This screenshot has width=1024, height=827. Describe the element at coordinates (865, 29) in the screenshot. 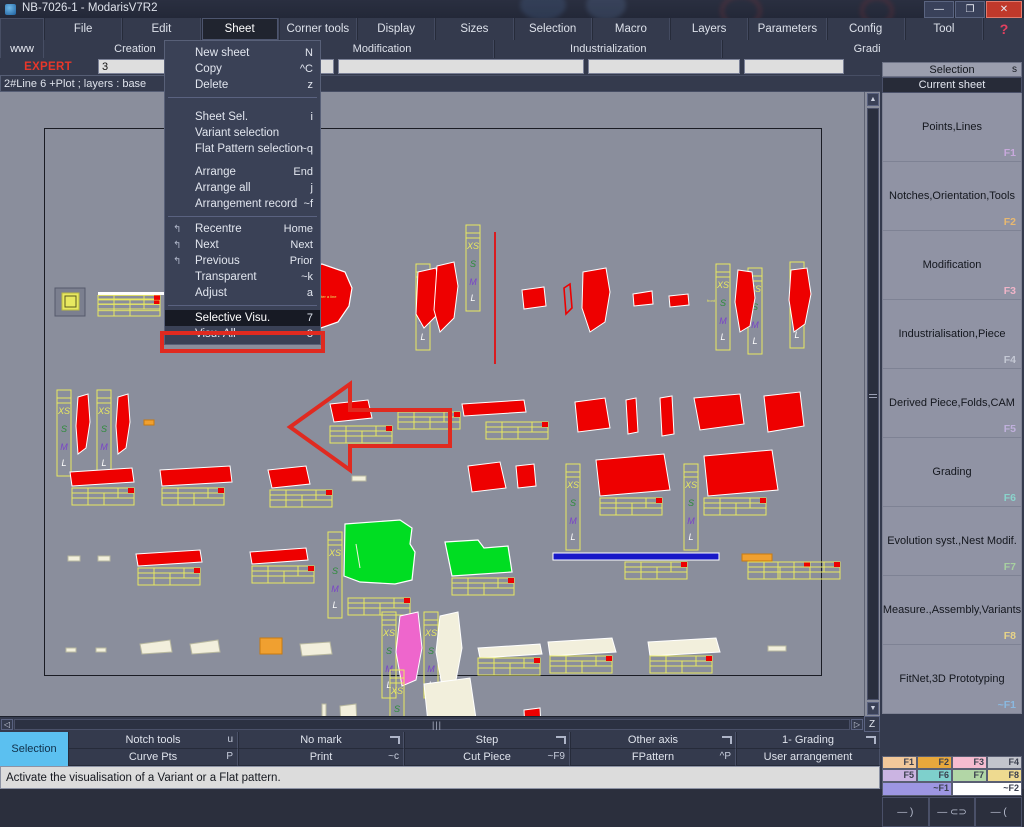

I see `menu-item-config: Config` at that location.